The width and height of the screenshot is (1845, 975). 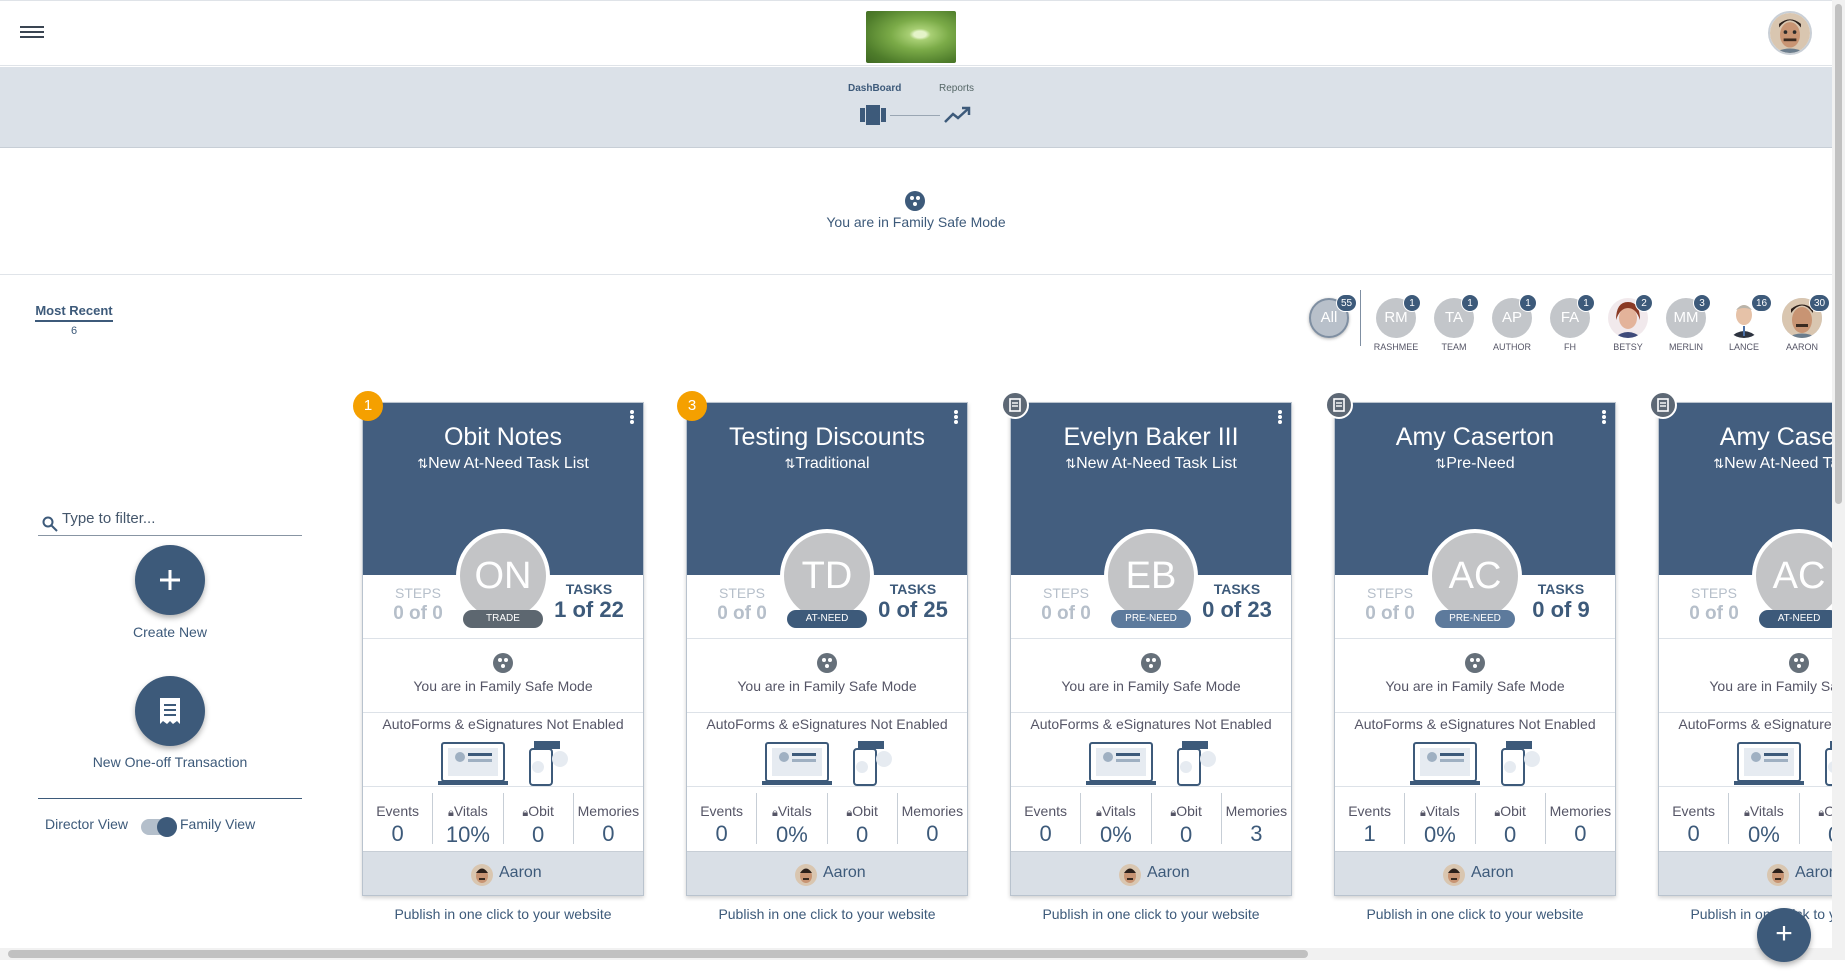 I want to click on card-subtitle-text: New At-Need Task List, so click(x=508, y=463).